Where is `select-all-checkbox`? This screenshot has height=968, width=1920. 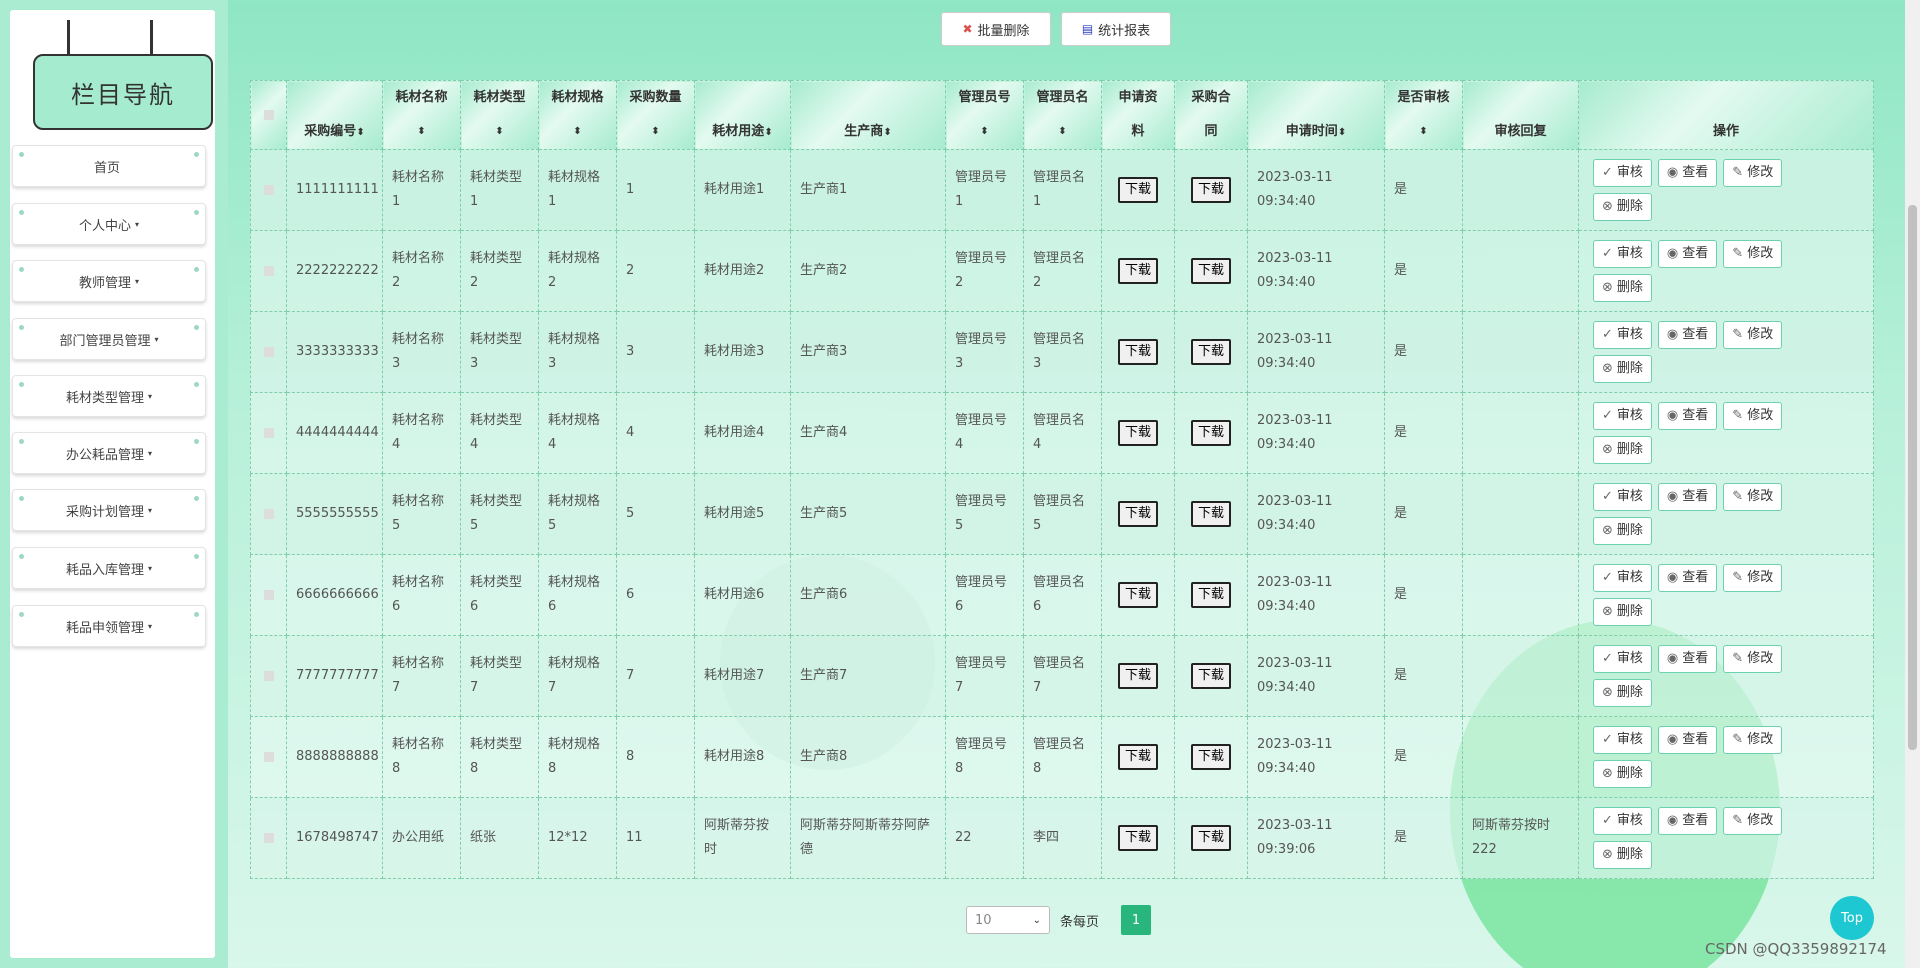
select-all-checkbox is located at coordinates (268, 115).